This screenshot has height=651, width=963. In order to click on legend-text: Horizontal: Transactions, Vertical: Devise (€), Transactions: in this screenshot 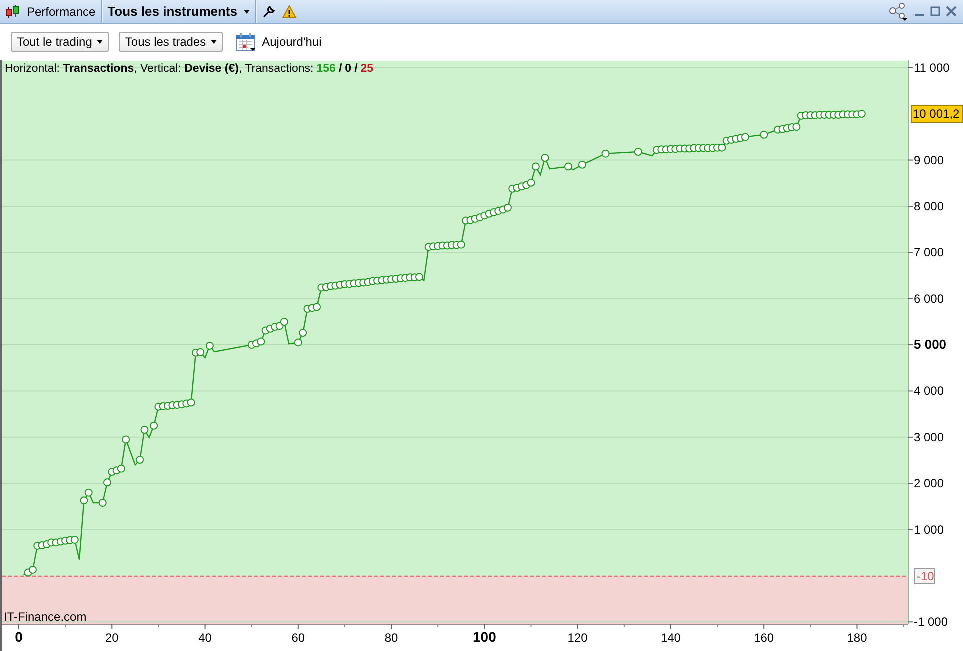, I will do `click(159, 69)`.